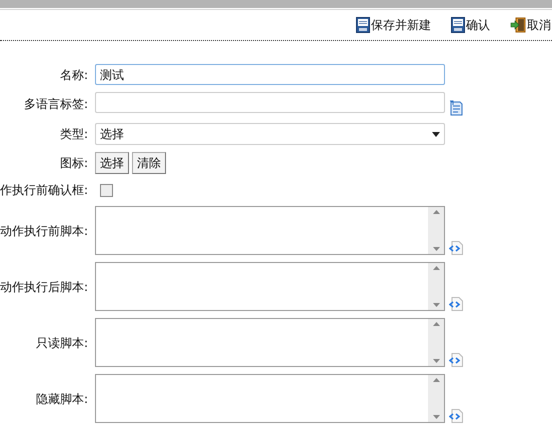 The height and width of the screenshot is (430, 552). What do you see at coordinates (74, 134) in the screenshot?
I see `field-label: 类型:` at bounding box center [74, 134].